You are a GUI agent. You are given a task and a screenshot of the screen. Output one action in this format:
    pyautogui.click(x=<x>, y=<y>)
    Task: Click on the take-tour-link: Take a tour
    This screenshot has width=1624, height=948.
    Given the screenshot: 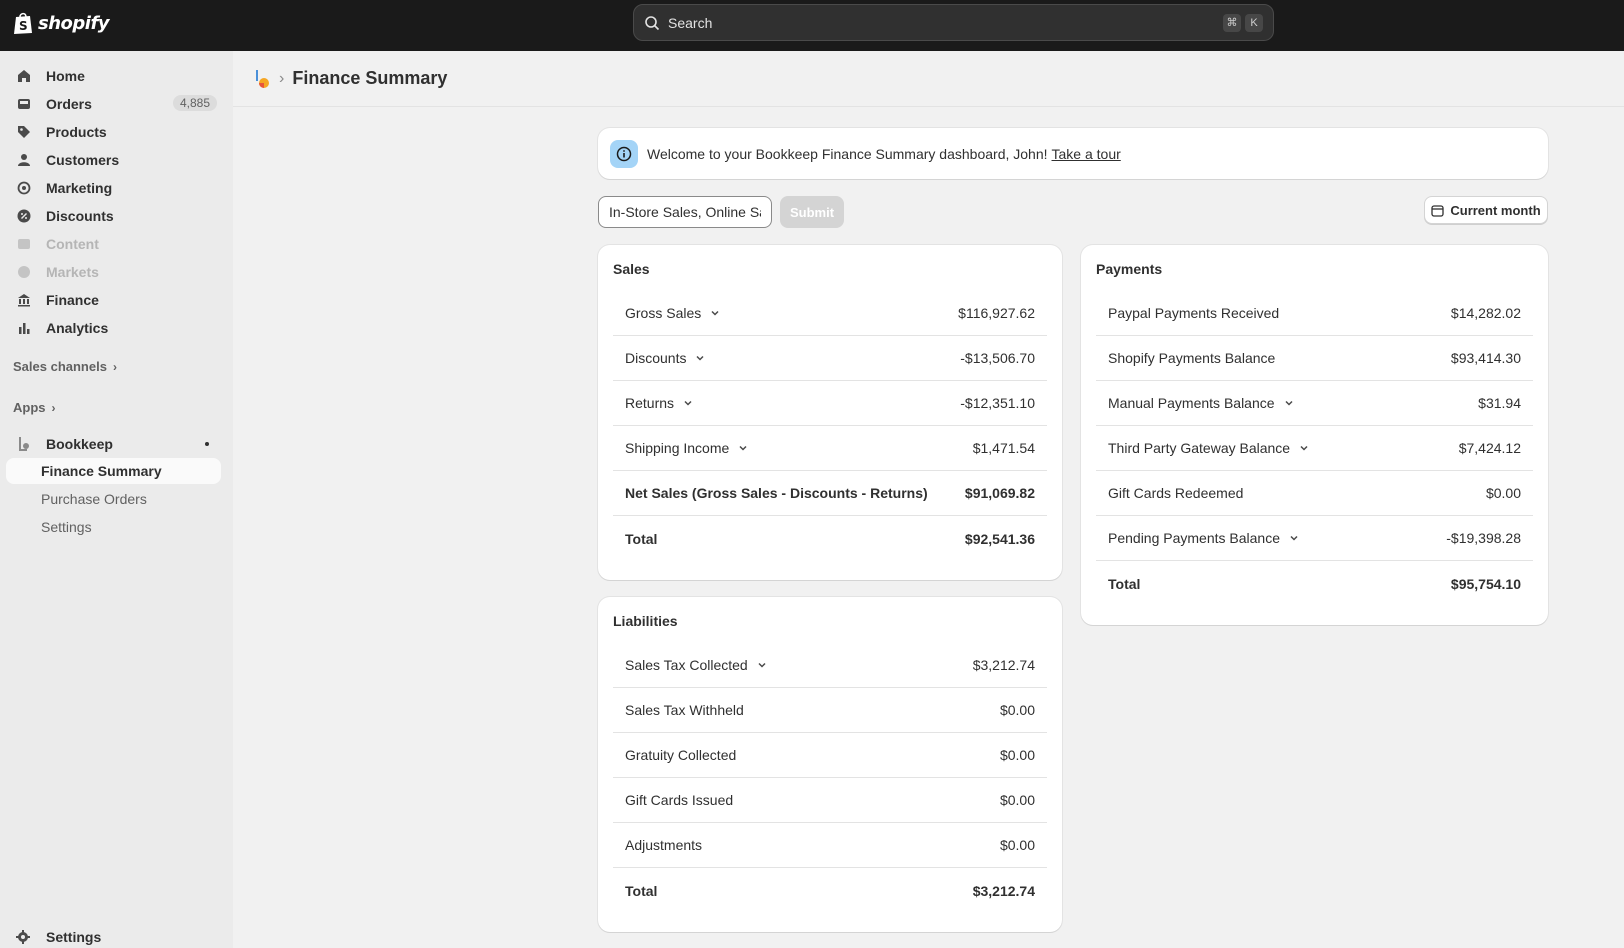 What is the action you would take?
    pyautogui.click(x=1086, y=154)
    